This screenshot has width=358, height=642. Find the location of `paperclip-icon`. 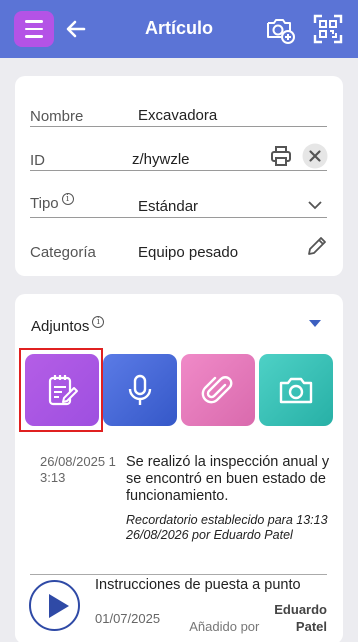

paperclip-icon is located at coordinates (217, 390).